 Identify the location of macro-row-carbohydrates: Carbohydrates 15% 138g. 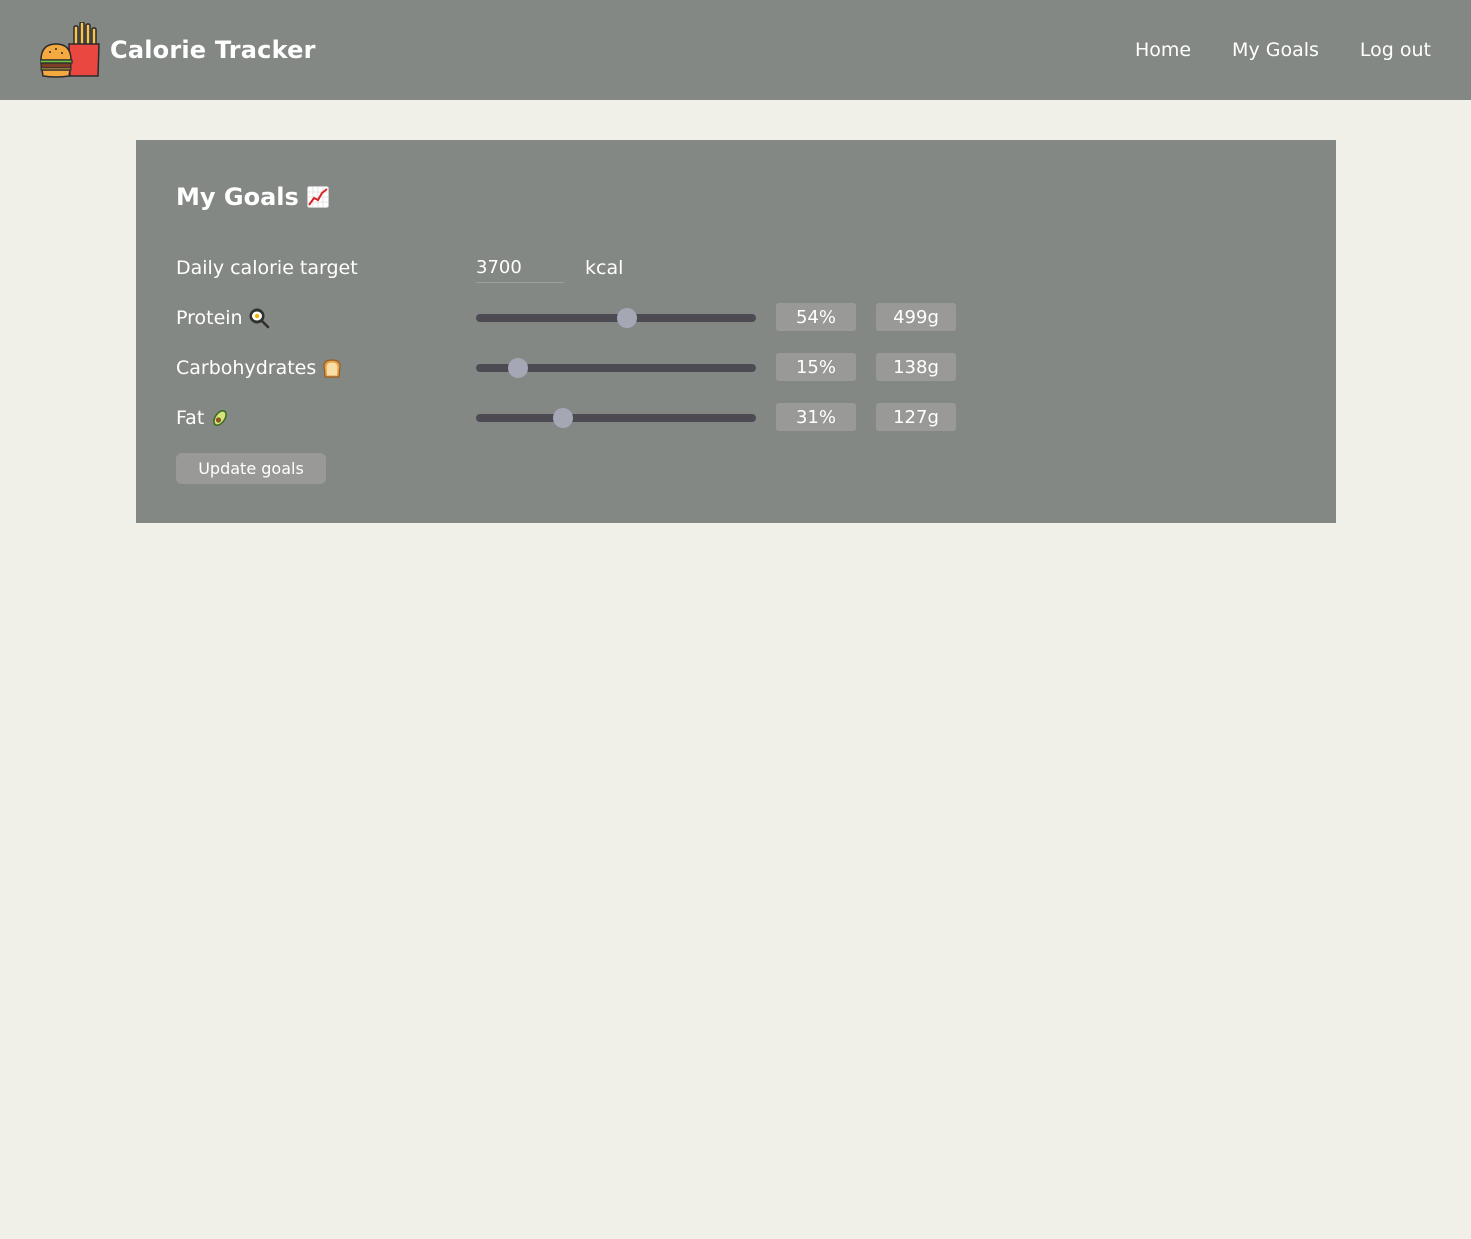
(626, 368).